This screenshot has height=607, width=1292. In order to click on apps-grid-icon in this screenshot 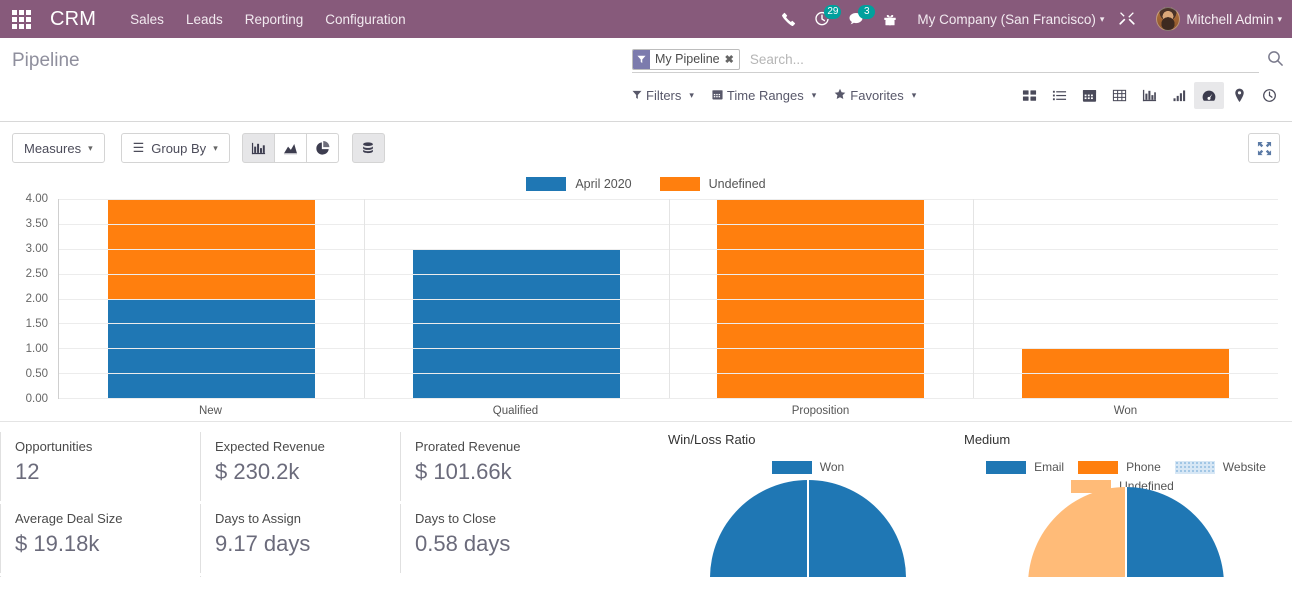, I will do `click(21, 19)`.